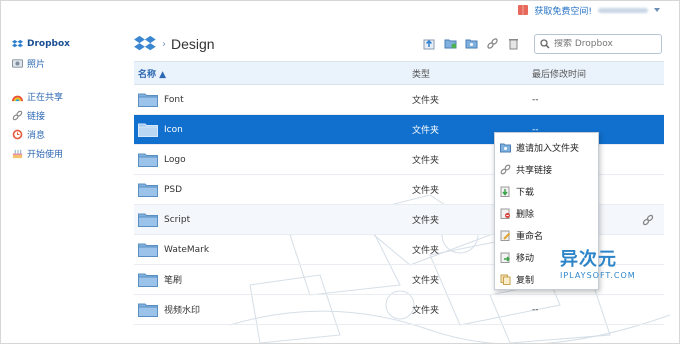  Describe the element at coordinates (563, 10) in the screenshot. I see `get-free-space-link: 获取免费空间!` at that location.